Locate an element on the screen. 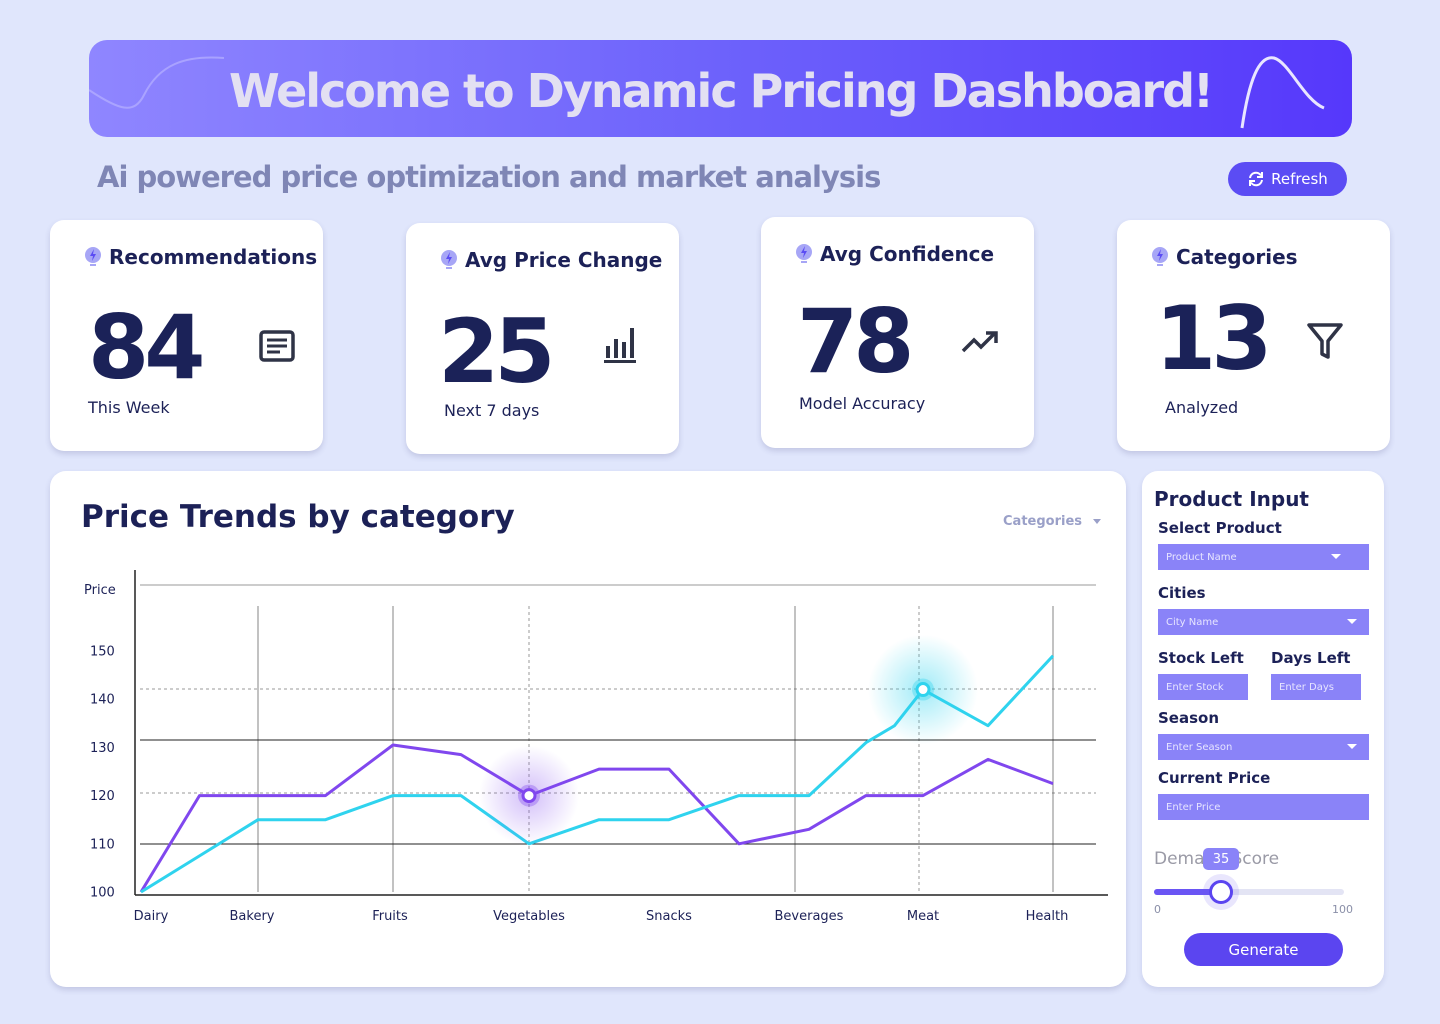  stat-card-title: Avg Price Change is located at coordinates (549, 260).